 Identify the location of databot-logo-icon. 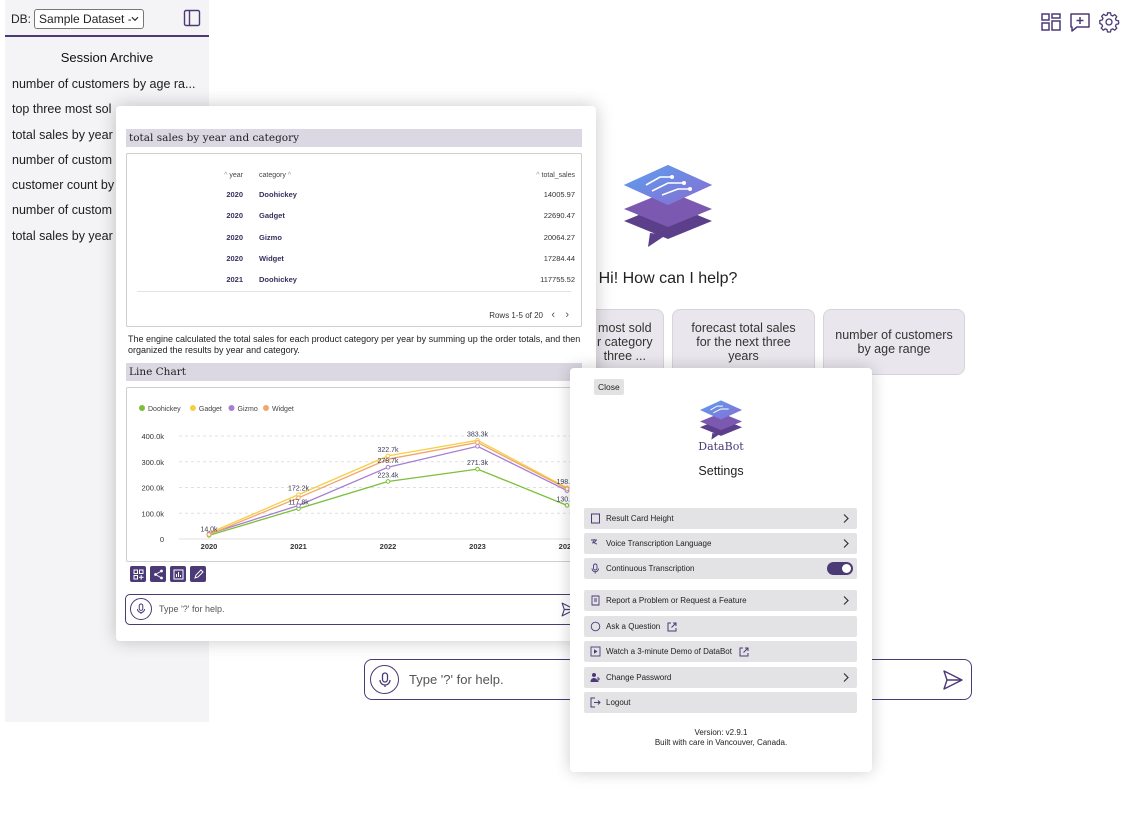
(721, 420).